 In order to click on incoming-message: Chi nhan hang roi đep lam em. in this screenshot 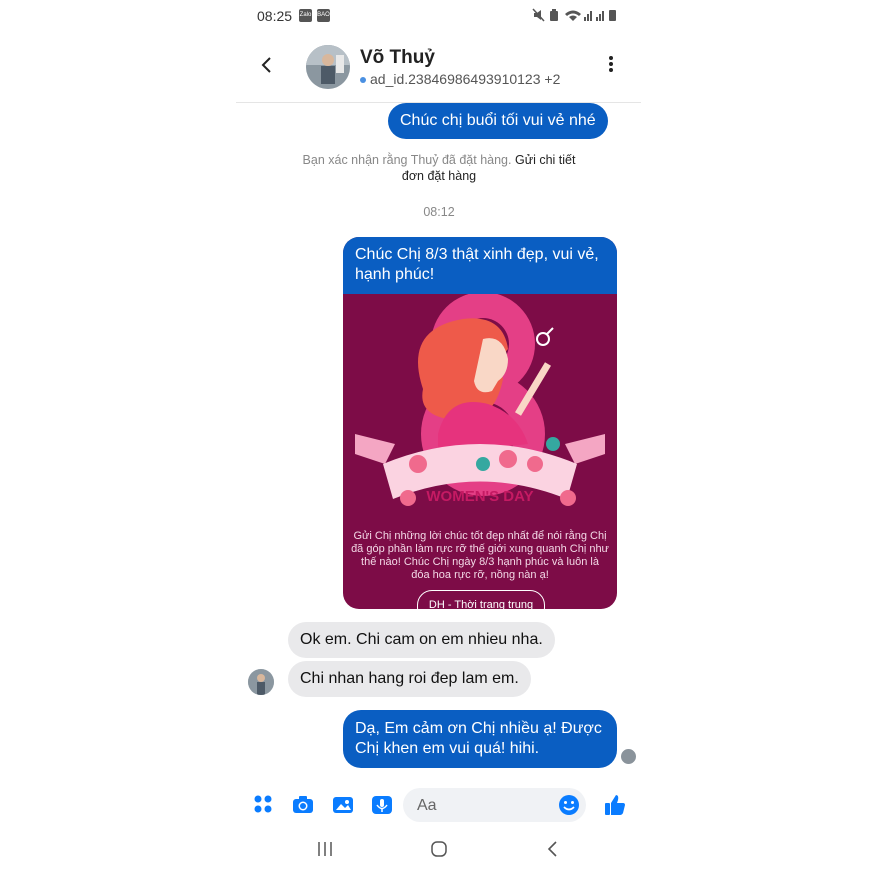, I will do `click(409, 679)`.